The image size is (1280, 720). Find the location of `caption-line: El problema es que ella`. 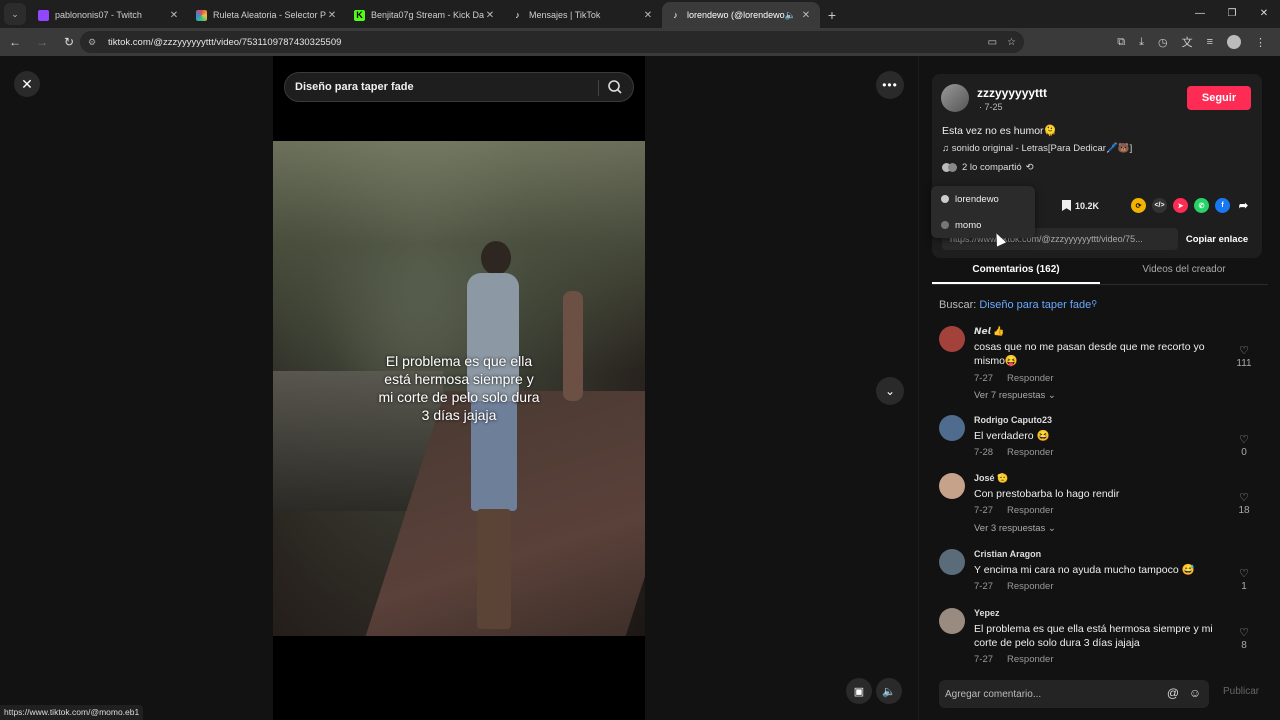

caption-line: El problema es que ella is located at coordinates (459, 361).